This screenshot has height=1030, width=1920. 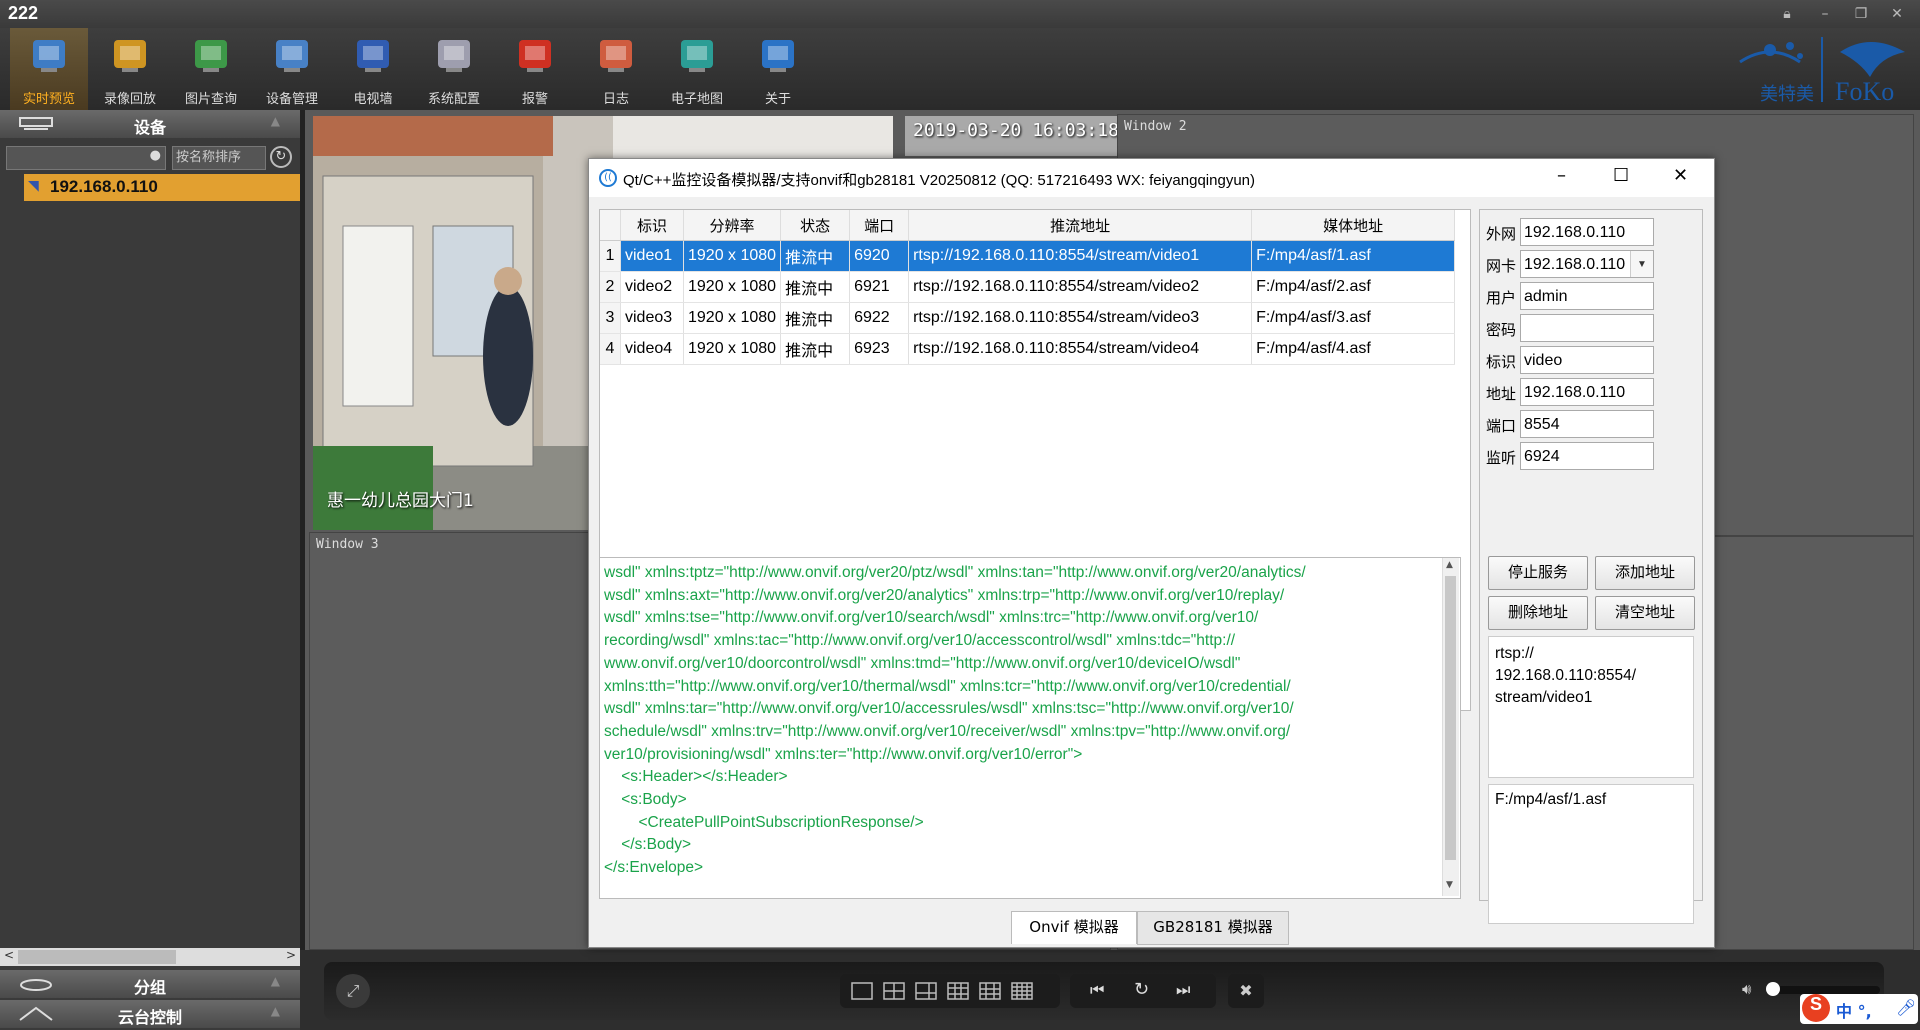 What do you see at coordinates (373, 69) in the screenshot?
I see `toolbar-tv-wall-button: 电视墙` at bounding box center [373, 69].